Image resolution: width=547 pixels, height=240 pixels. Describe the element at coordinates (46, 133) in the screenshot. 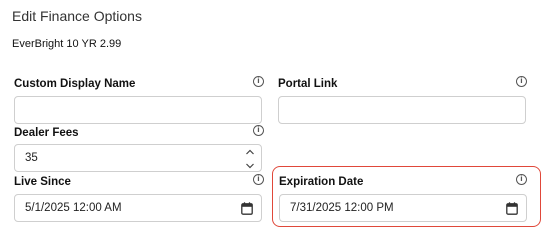

I see `dealer-fees-label: Dealer Fees` at that location.